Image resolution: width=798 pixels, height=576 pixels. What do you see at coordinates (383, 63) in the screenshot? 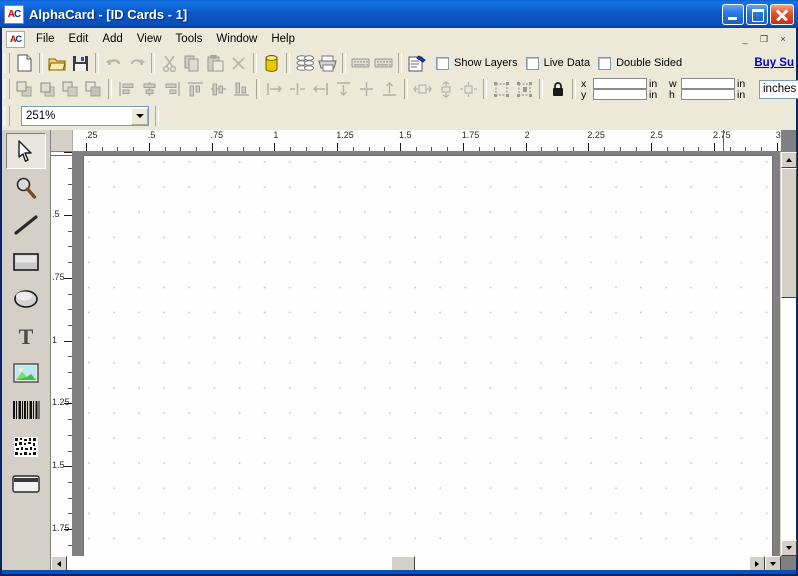
I see `encode-back-icon` at bounding box center [383, 63].